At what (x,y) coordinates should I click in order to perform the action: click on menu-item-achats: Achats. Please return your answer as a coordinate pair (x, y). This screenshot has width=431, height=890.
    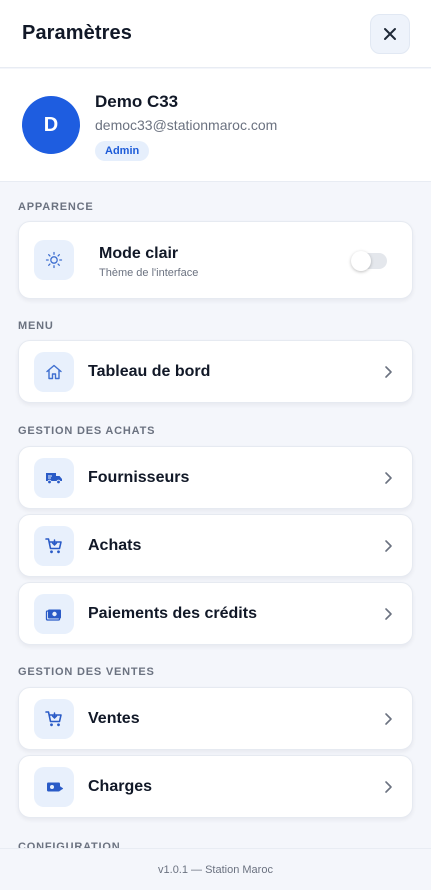
    Looking at the image, I should click on (215, 545).